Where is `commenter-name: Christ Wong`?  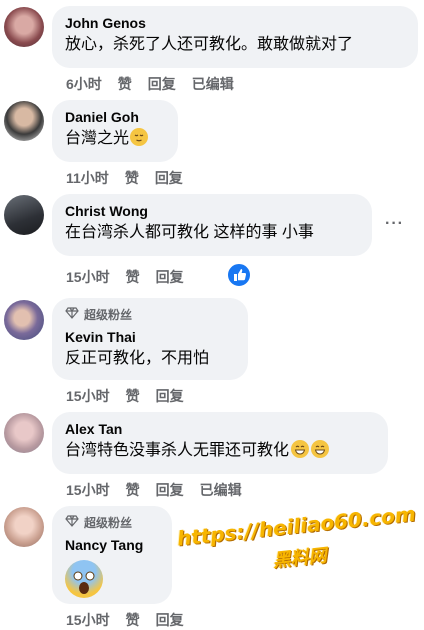
commenter-name: Christ Wong is located at coordinates (212, 211).